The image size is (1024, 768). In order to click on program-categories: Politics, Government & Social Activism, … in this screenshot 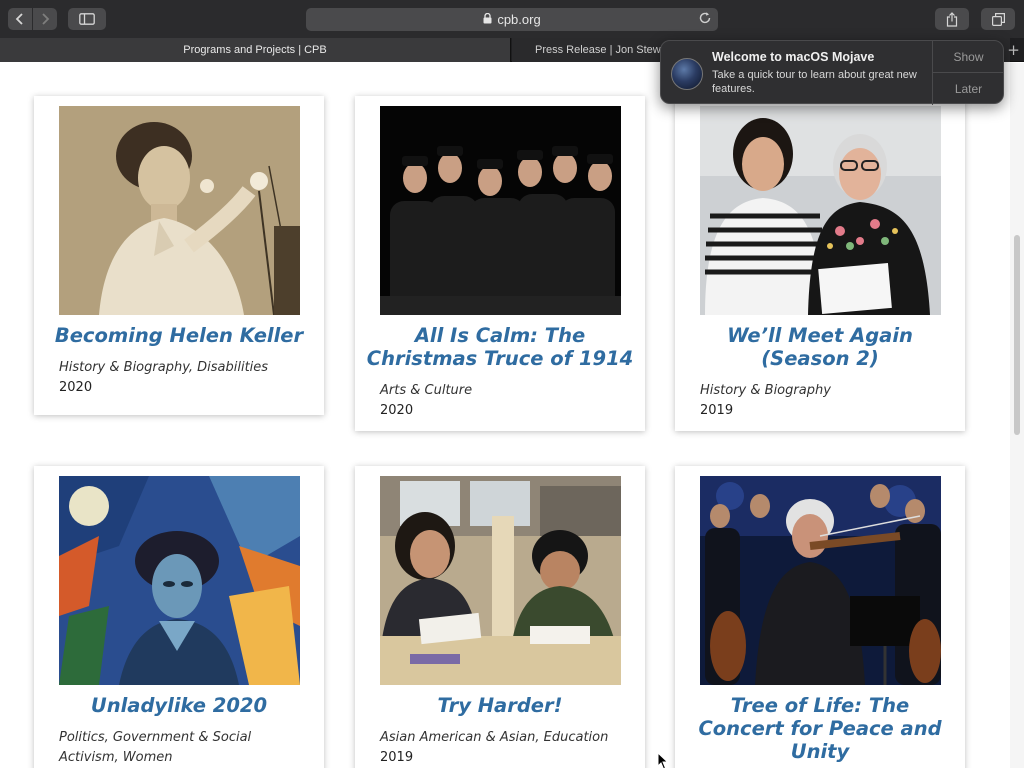, I will do `click(155, 747)`.